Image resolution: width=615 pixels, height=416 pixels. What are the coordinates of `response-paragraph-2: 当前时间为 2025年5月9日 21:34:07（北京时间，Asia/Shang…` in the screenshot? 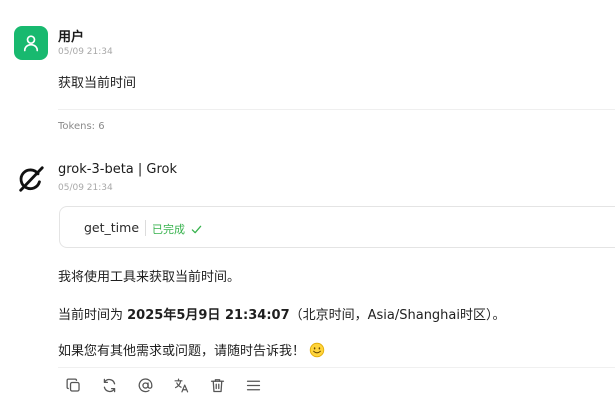 It's located at (282, 313).